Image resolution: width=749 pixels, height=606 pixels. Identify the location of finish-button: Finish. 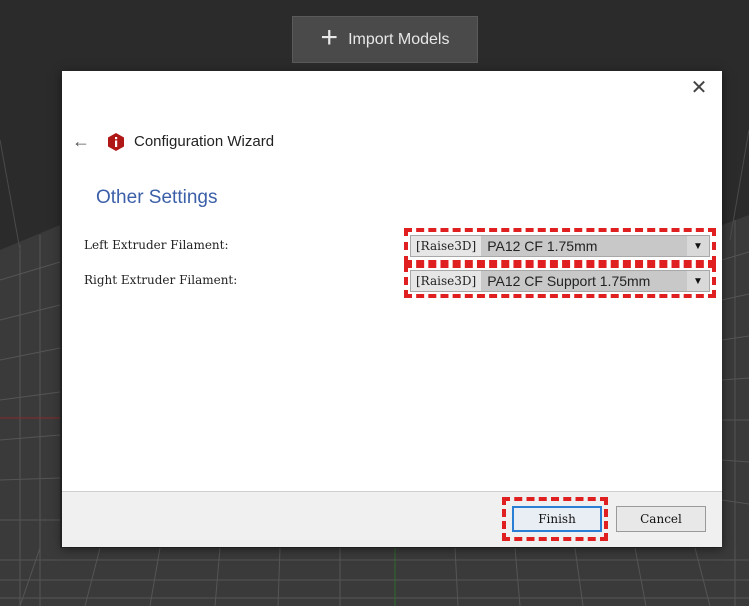
(557, 519).